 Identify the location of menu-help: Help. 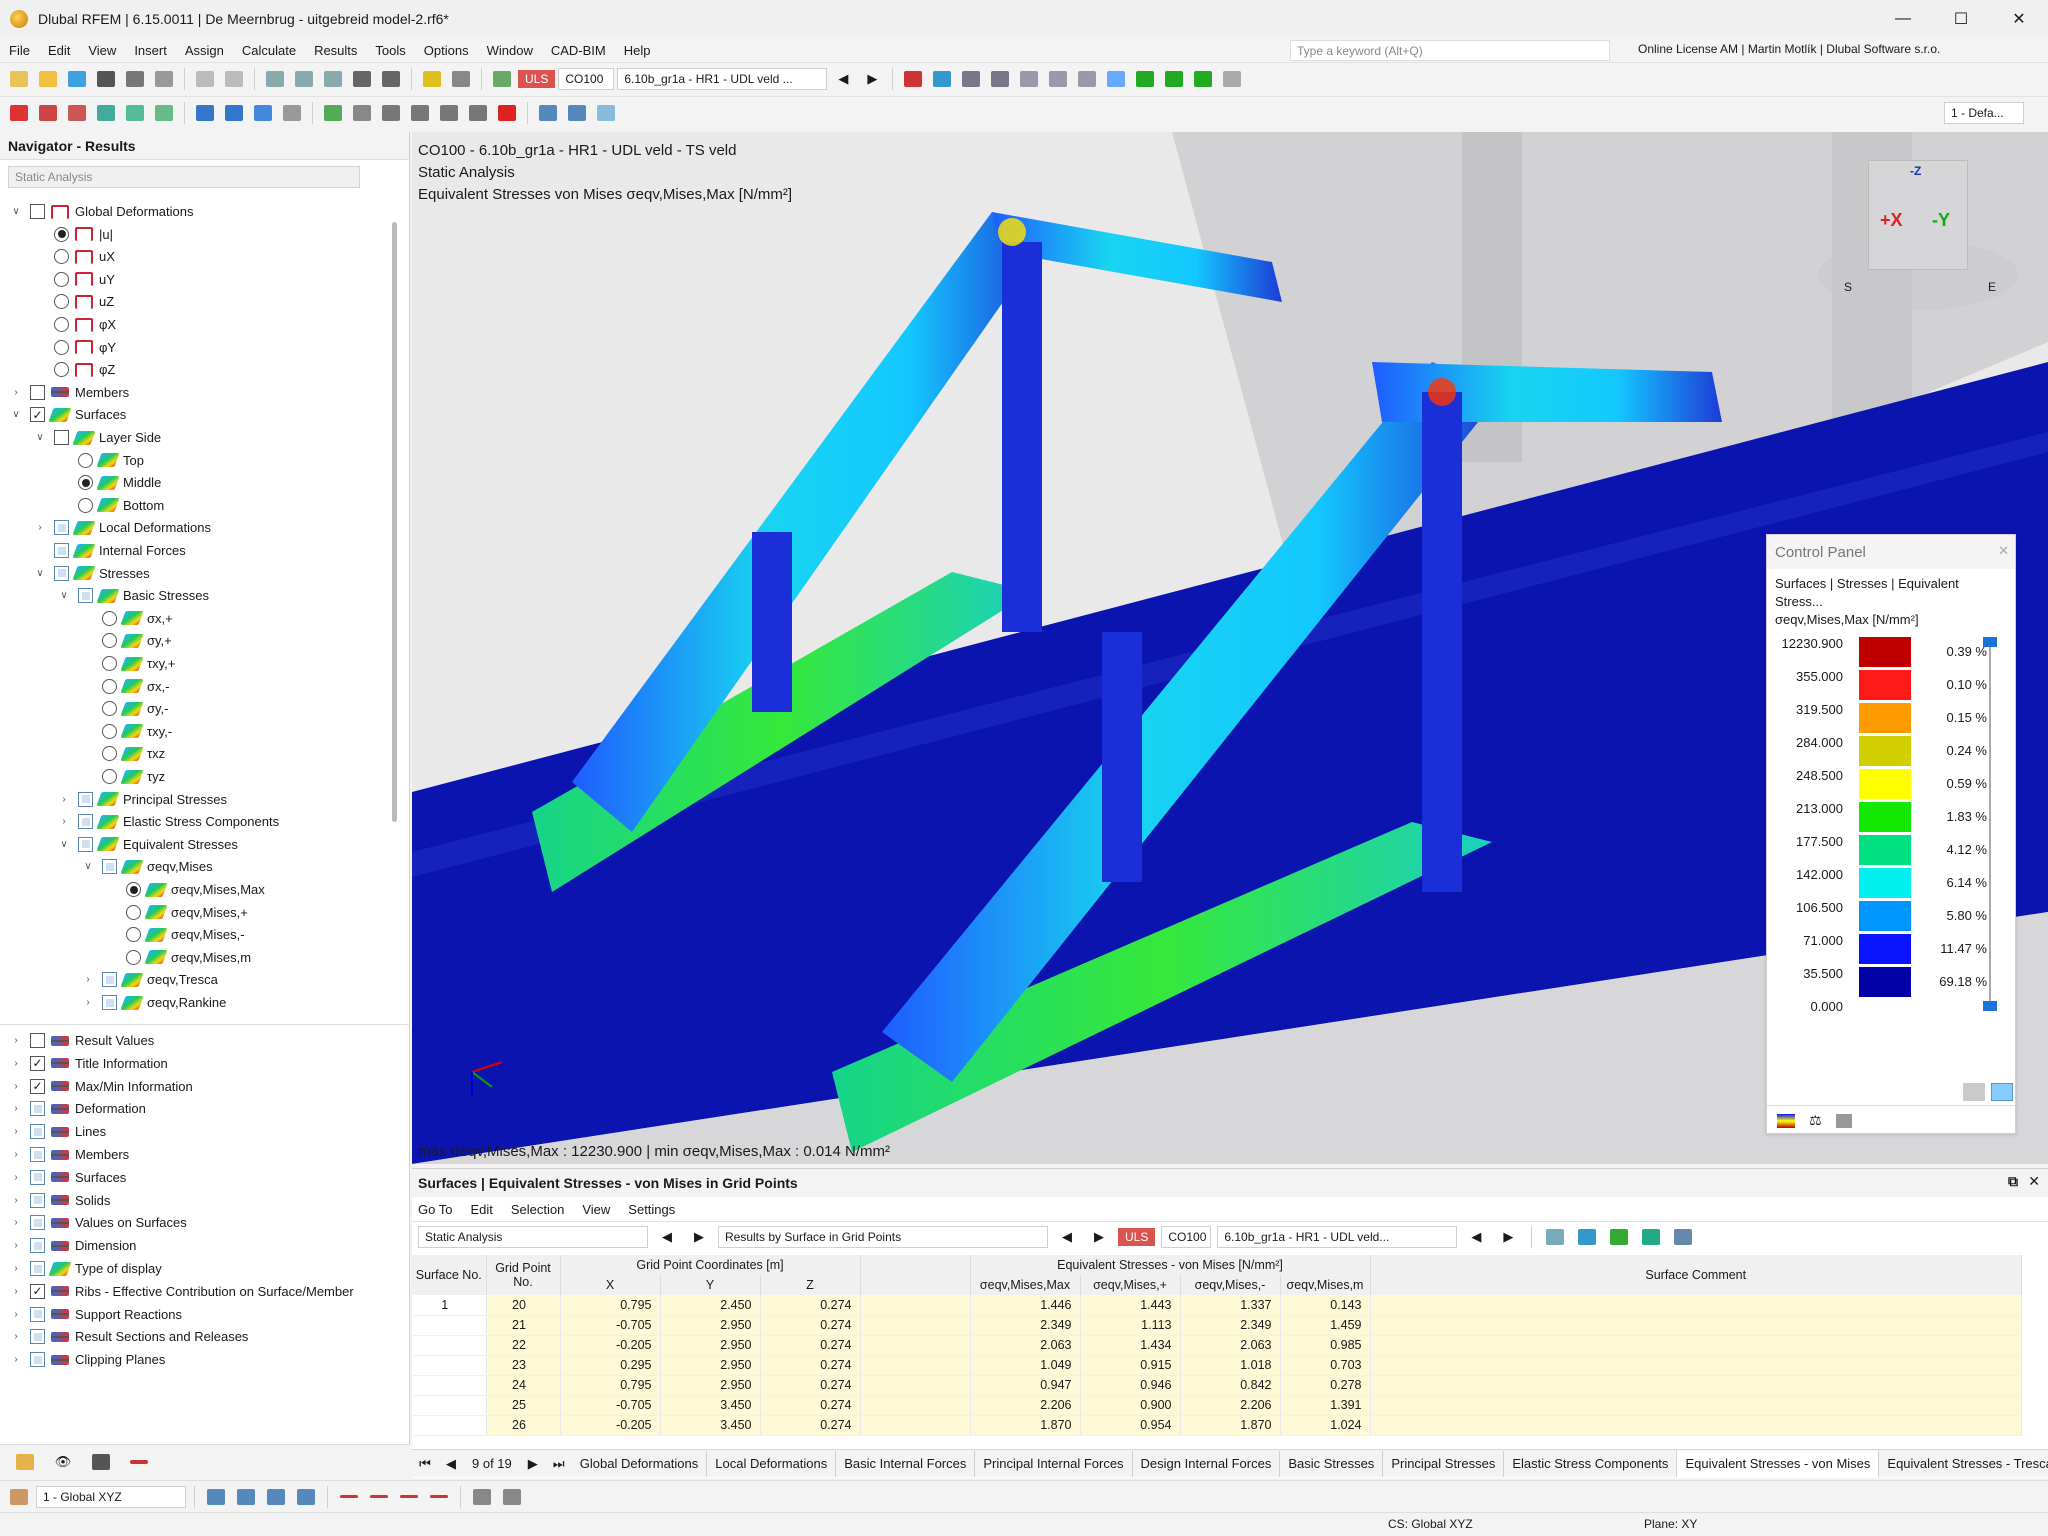
(637, 50).